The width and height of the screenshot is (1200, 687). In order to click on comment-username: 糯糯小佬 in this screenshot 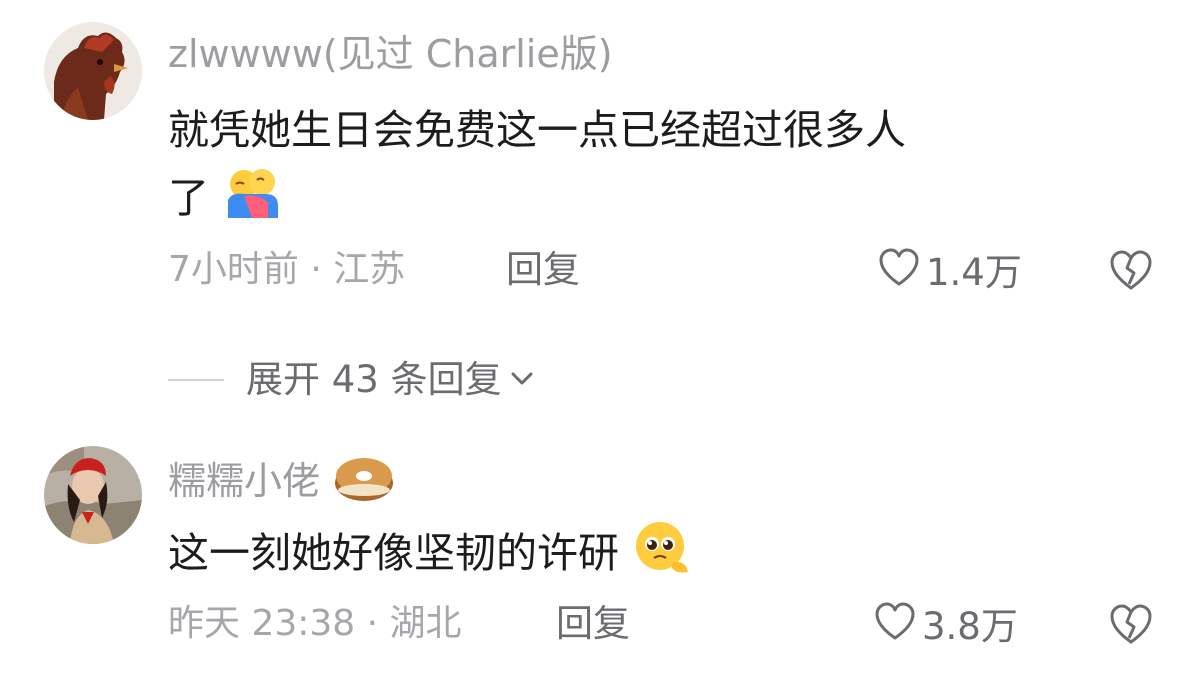, I will do `click(282, 483)`.